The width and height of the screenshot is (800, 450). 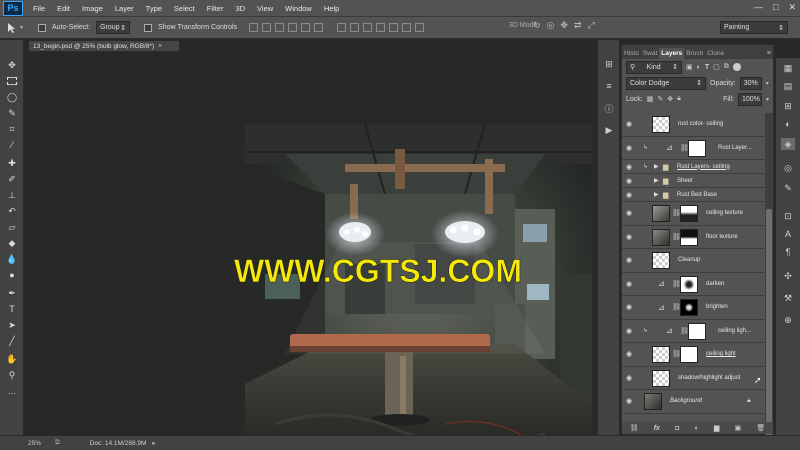 I want to click on add-mask-icon: ◘, so click(x=677, y=428).